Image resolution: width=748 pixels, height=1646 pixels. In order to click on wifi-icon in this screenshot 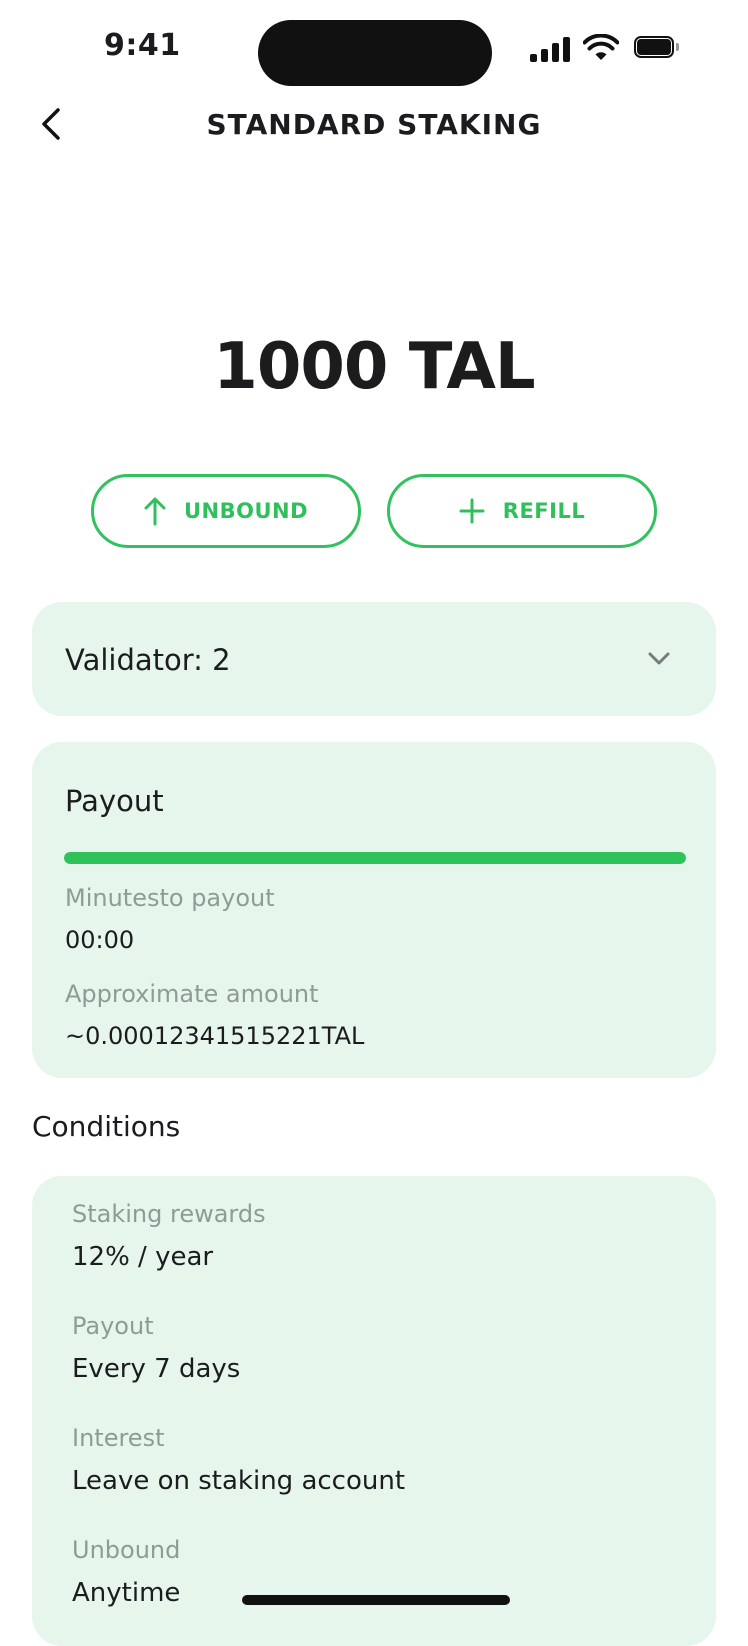, I will do `click(601, 47)`.